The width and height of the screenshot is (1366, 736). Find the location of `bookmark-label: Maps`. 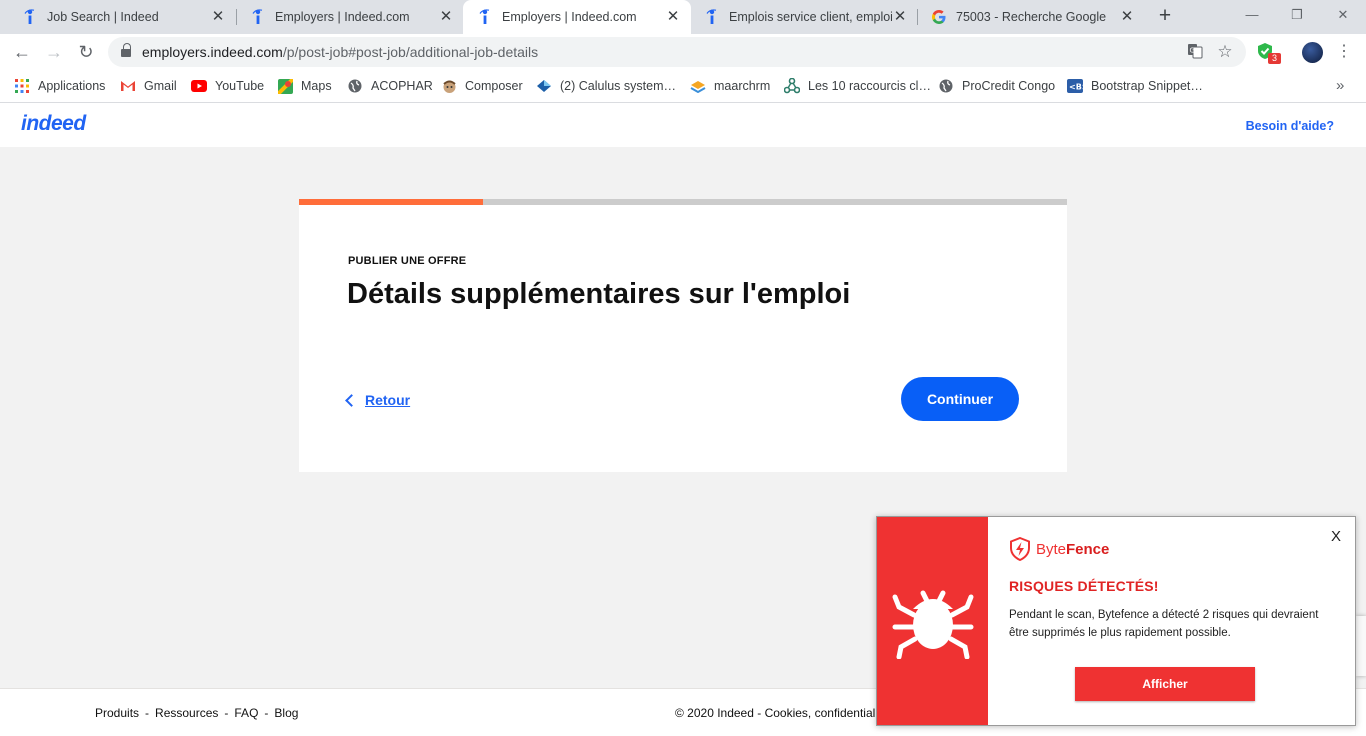

bookmark-label: Maps is located at coordinates (316, 86).